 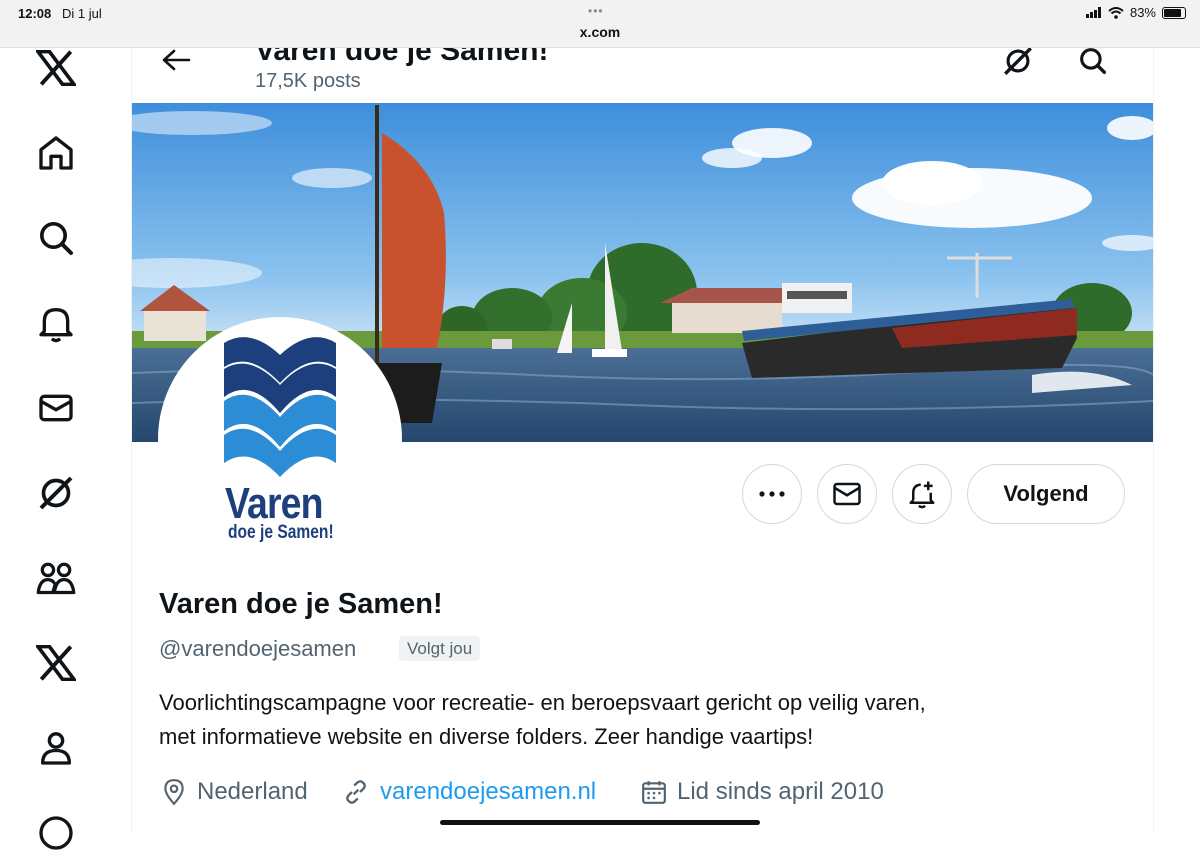 I want to click on nav-notifications, so click(x=56, y=323).